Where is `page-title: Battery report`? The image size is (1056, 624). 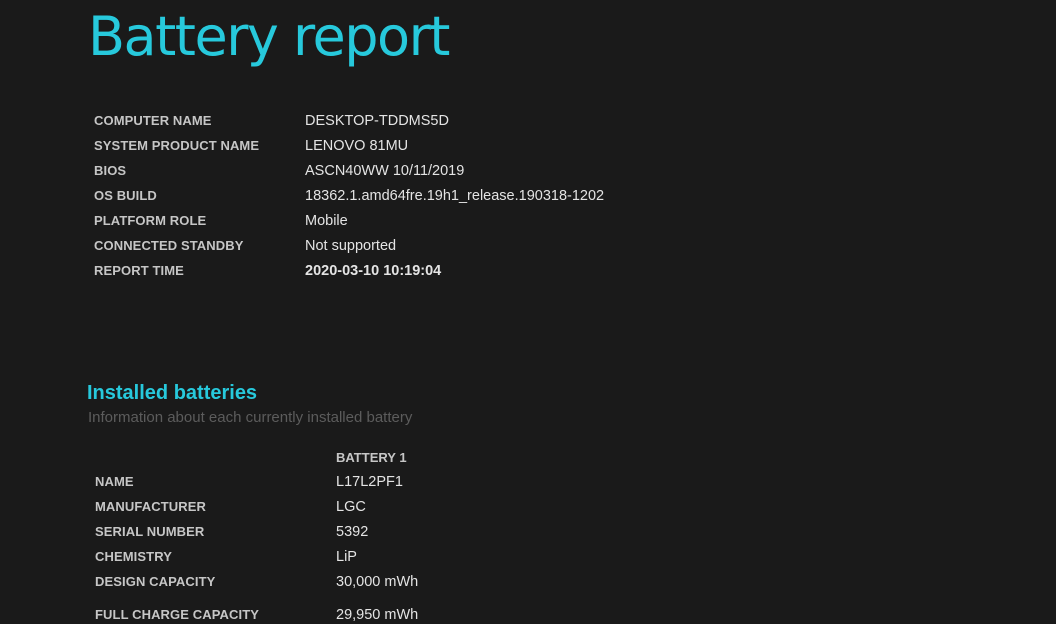
page-title: Battery report is located at coordinates (269, 36).